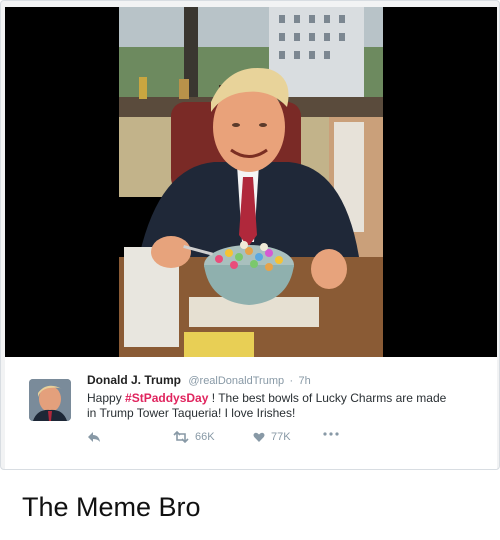 The height and width of the screenshot is (540, 500). I want to click on like-button: 77K, so click(272, 437).